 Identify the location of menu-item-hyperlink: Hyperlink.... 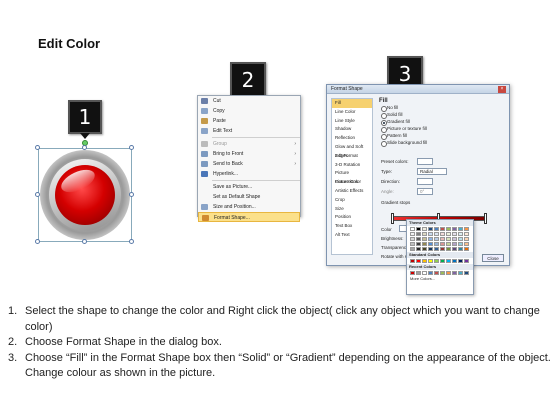
(249, 174).